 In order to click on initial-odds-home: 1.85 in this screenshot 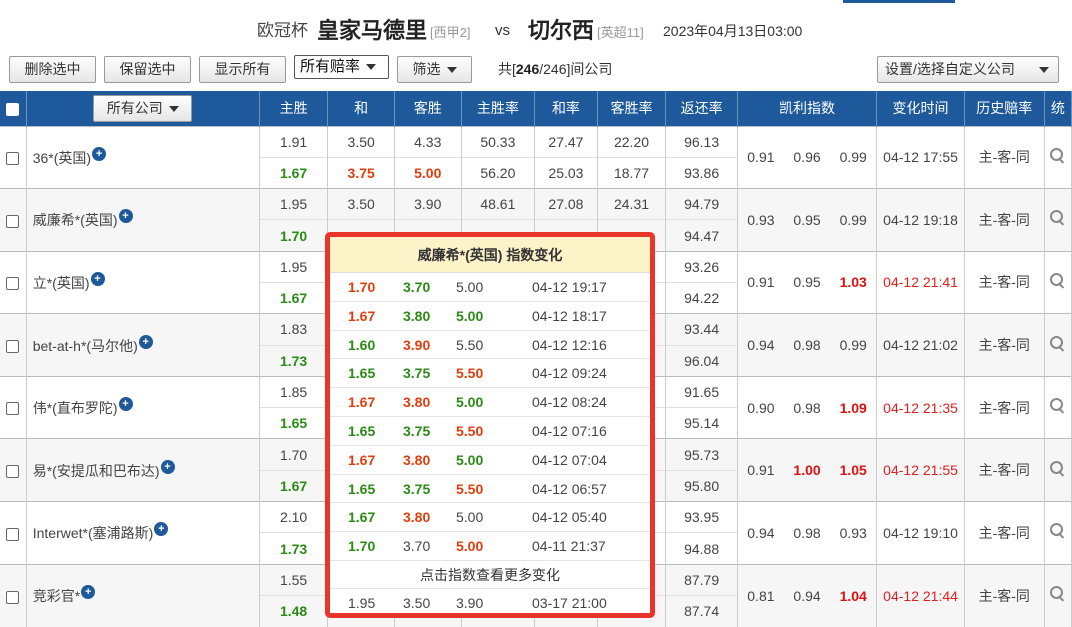, I will do `click(294, 391)`.